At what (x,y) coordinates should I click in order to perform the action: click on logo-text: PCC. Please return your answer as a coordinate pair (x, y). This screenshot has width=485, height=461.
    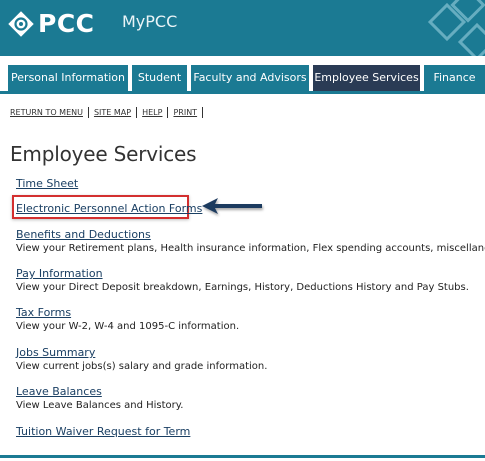
    Looking at the image, I should click on (66, 23).